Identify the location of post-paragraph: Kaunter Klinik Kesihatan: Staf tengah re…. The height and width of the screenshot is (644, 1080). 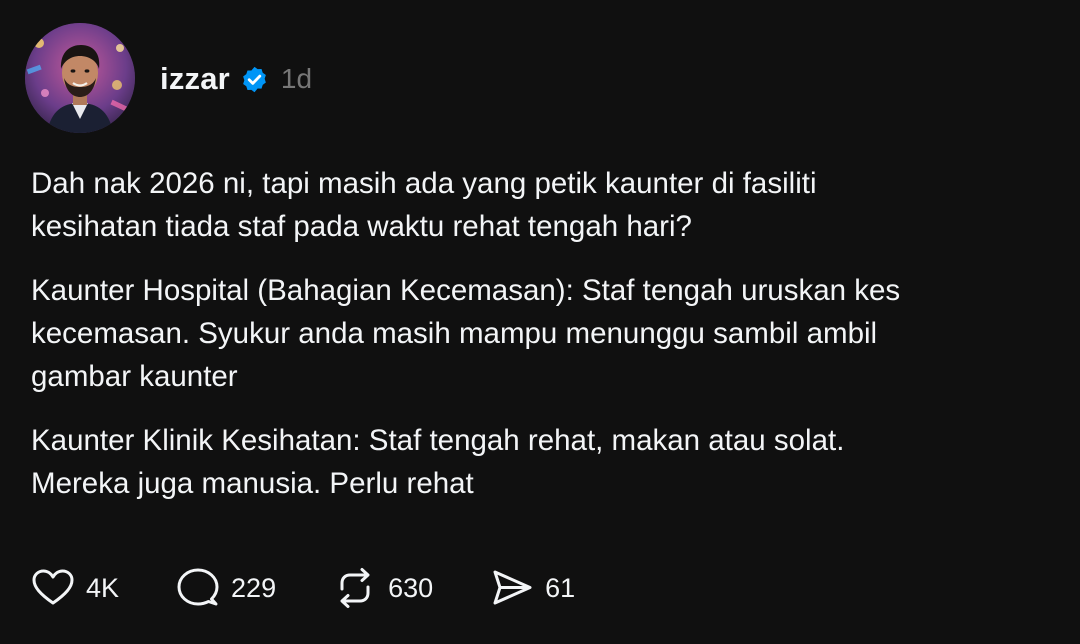
(438, 462).